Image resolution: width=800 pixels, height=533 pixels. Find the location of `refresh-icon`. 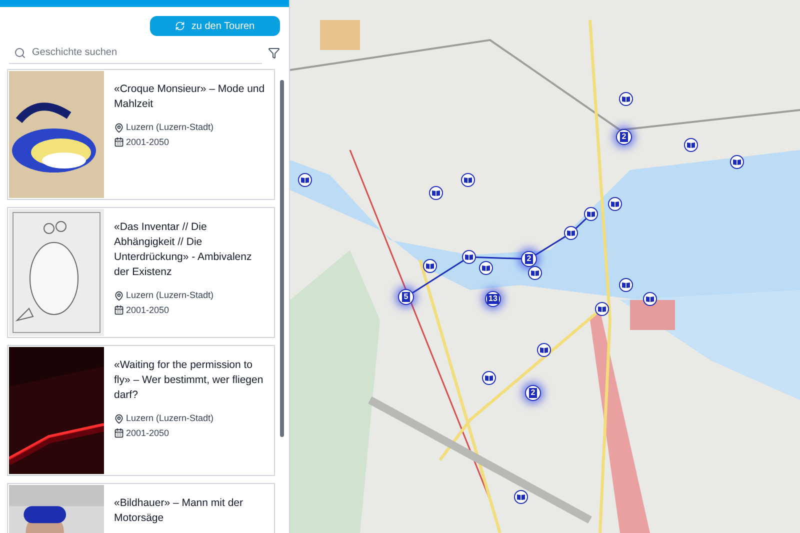

refresh-icon is located at coordinates (180, 26).